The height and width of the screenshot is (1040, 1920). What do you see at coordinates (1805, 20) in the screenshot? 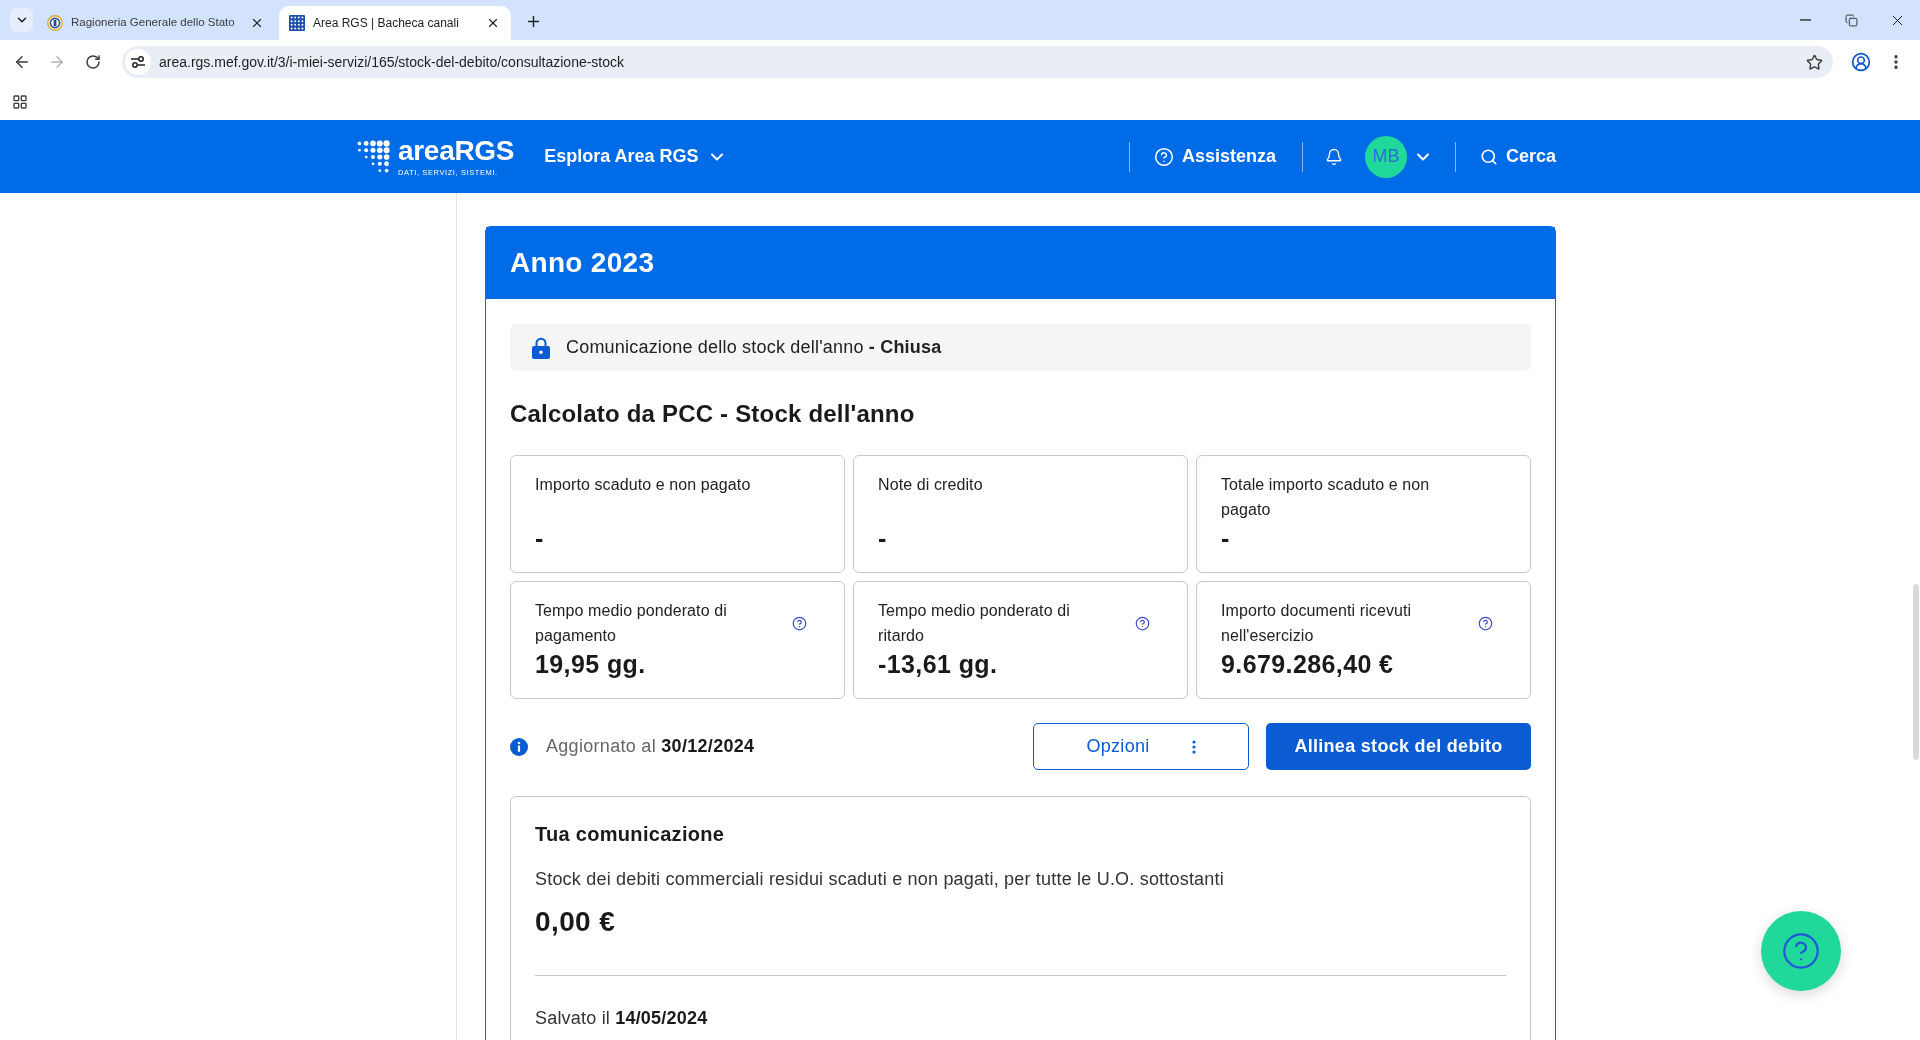
I see `minimize-icon` at bounding box center [1805, 20].